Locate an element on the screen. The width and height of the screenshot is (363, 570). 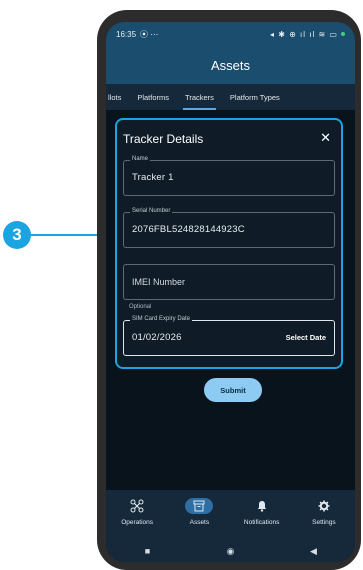
bottom-navigation: Operations Assets Notifications Settings is located at coordinates (230, 515).